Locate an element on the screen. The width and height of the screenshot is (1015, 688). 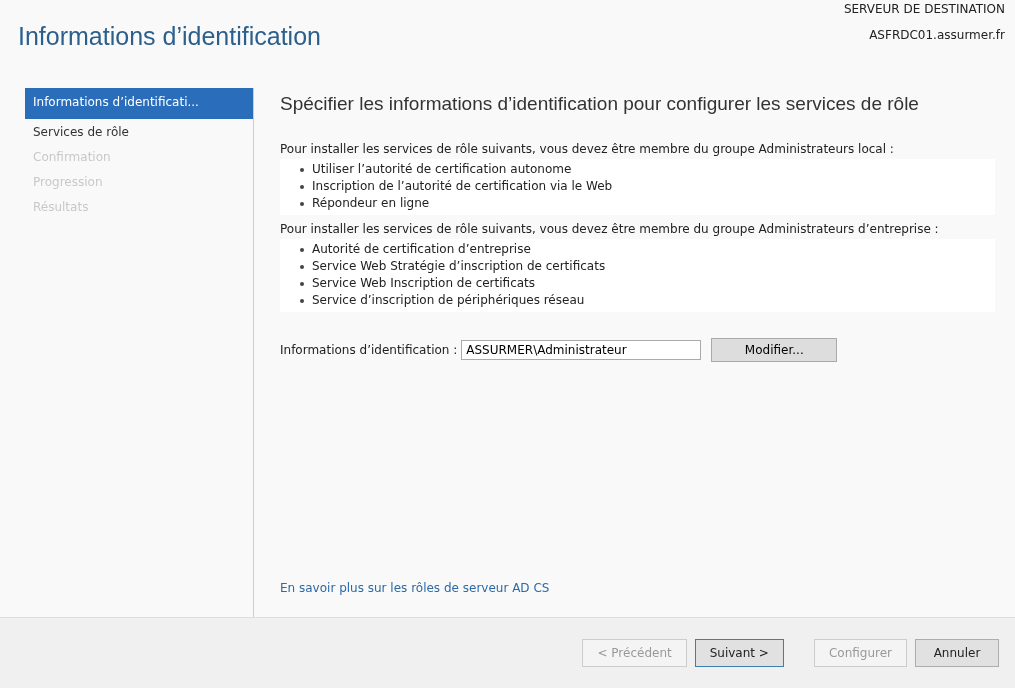
role-item: Répondeur en ligne is located at coordinates (371, 203).